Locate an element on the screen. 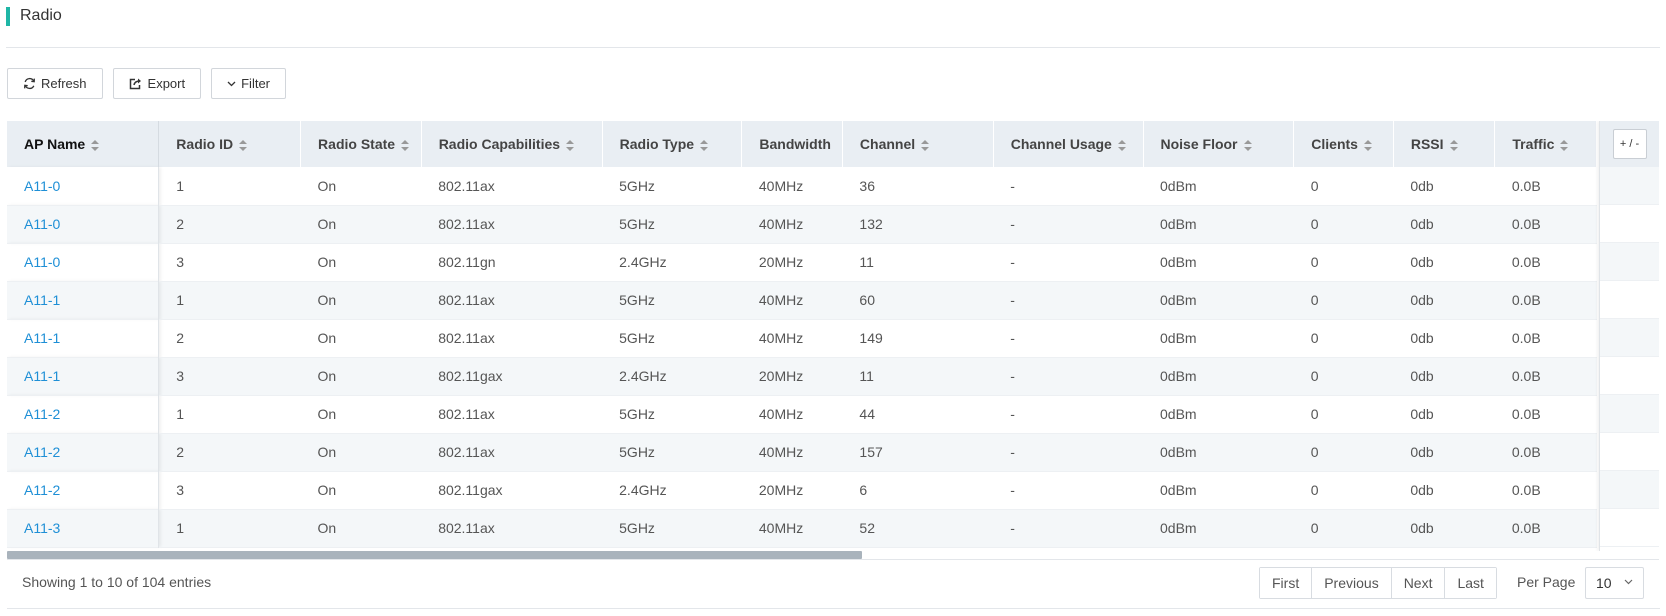  ap-name-link: A11-3 is located at coordinates (42, 528).